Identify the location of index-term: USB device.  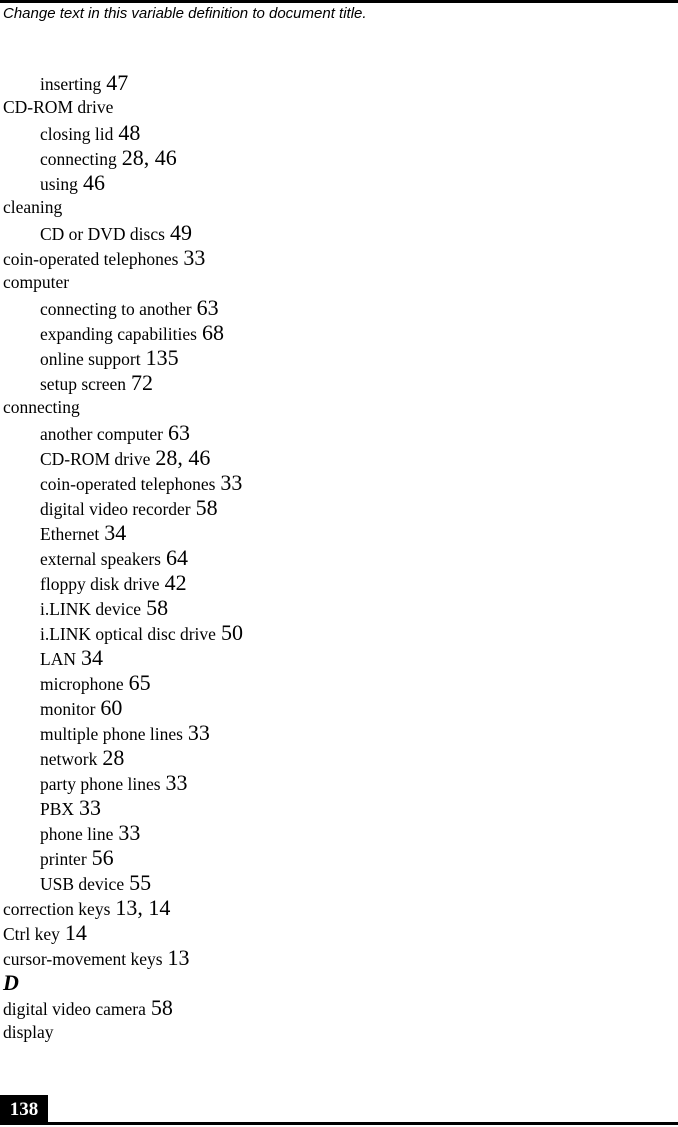
(82, 884).